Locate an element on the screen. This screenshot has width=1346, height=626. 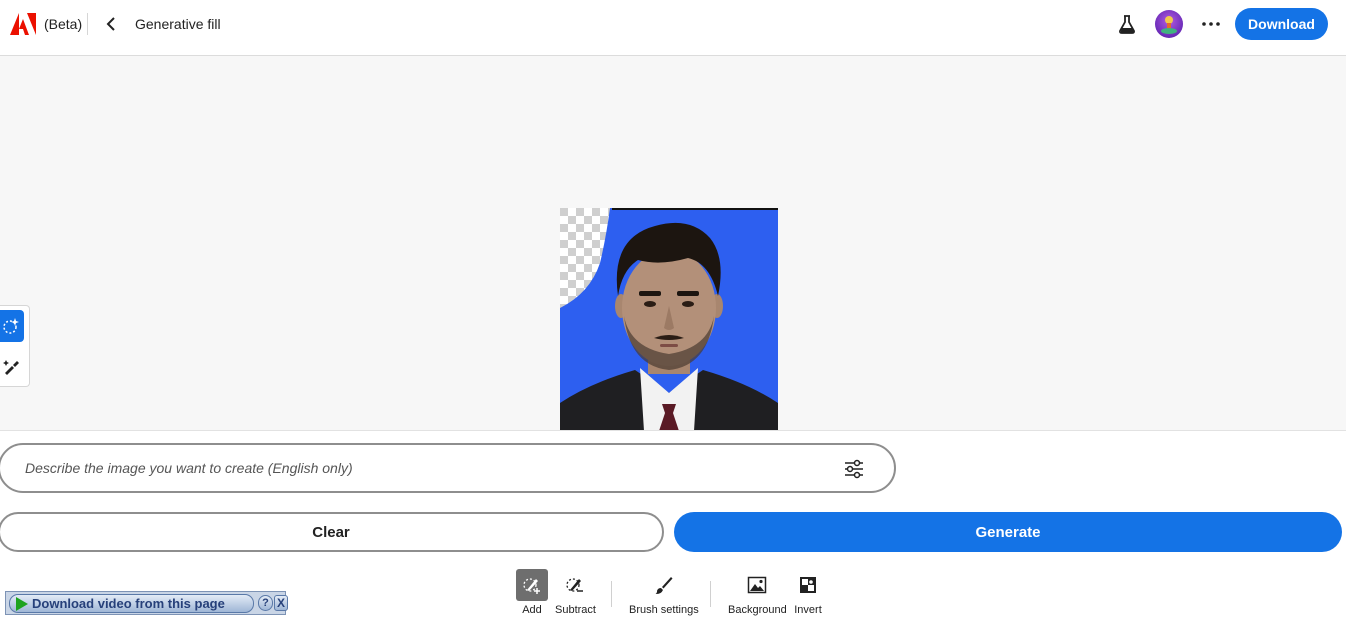
brush-icon is located at coordinates (664, 586).